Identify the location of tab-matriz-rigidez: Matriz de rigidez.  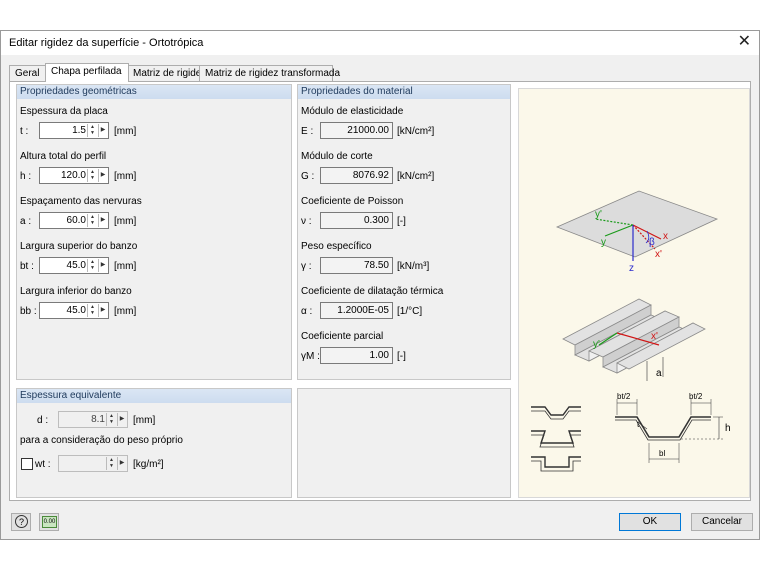
(166, 73).